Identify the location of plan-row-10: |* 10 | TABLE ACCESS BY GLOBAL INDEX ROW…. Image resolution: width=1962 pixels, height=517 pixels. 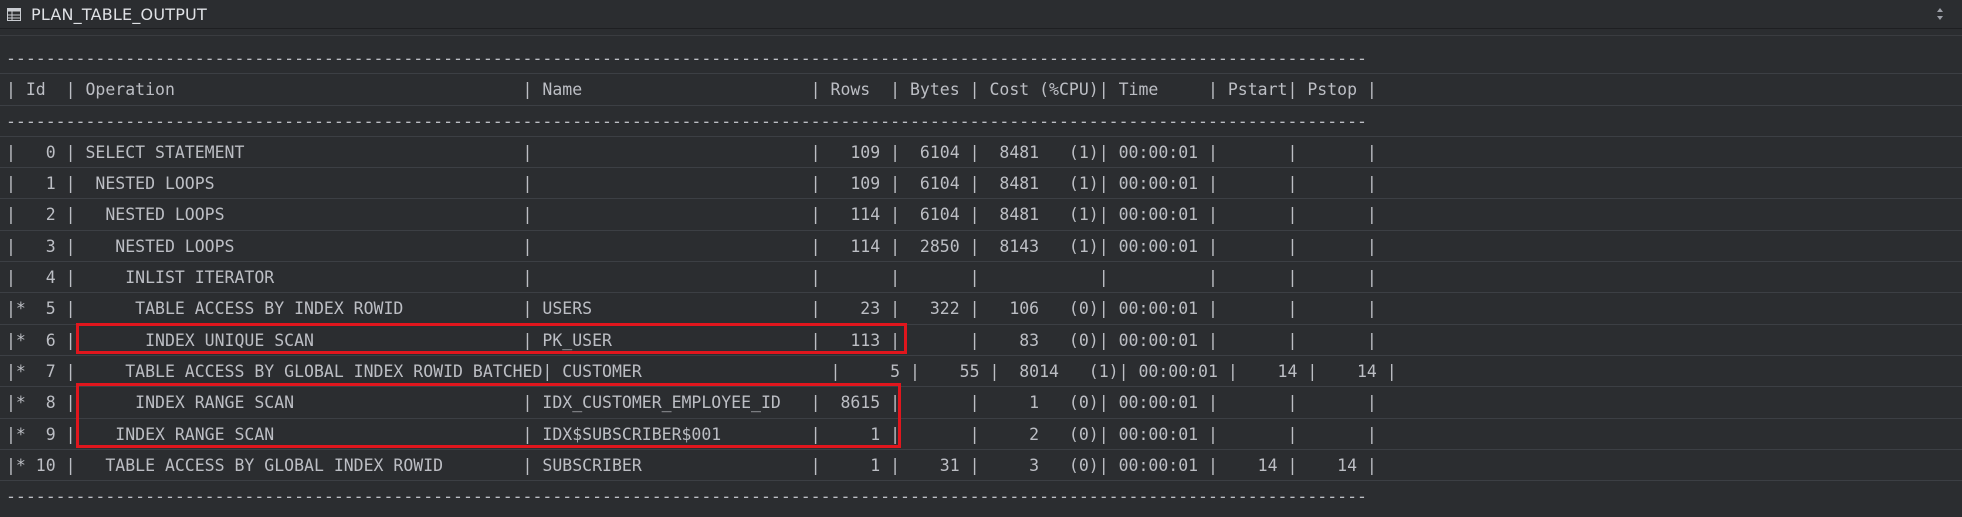
(981, 466).